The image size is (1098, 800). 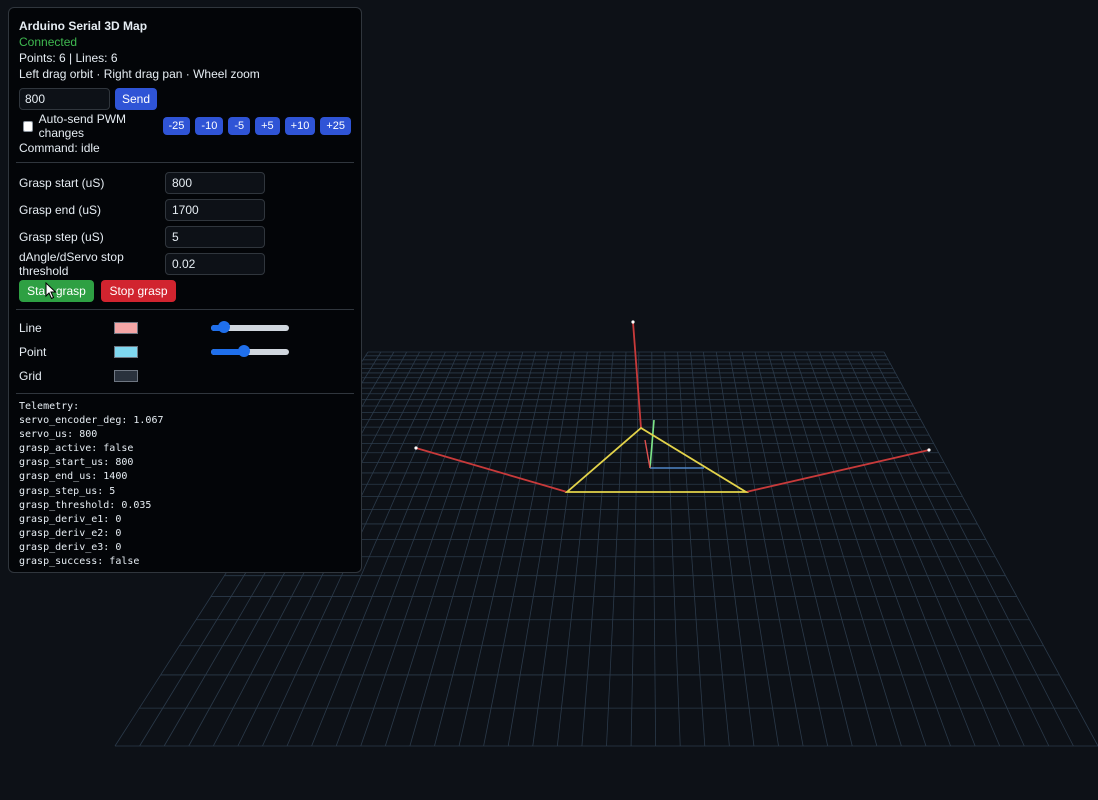 What do you see at coordinates (51, 291) in the screenshot?
I see `mouse-cursor-icon` at bounding box center [51, 291].